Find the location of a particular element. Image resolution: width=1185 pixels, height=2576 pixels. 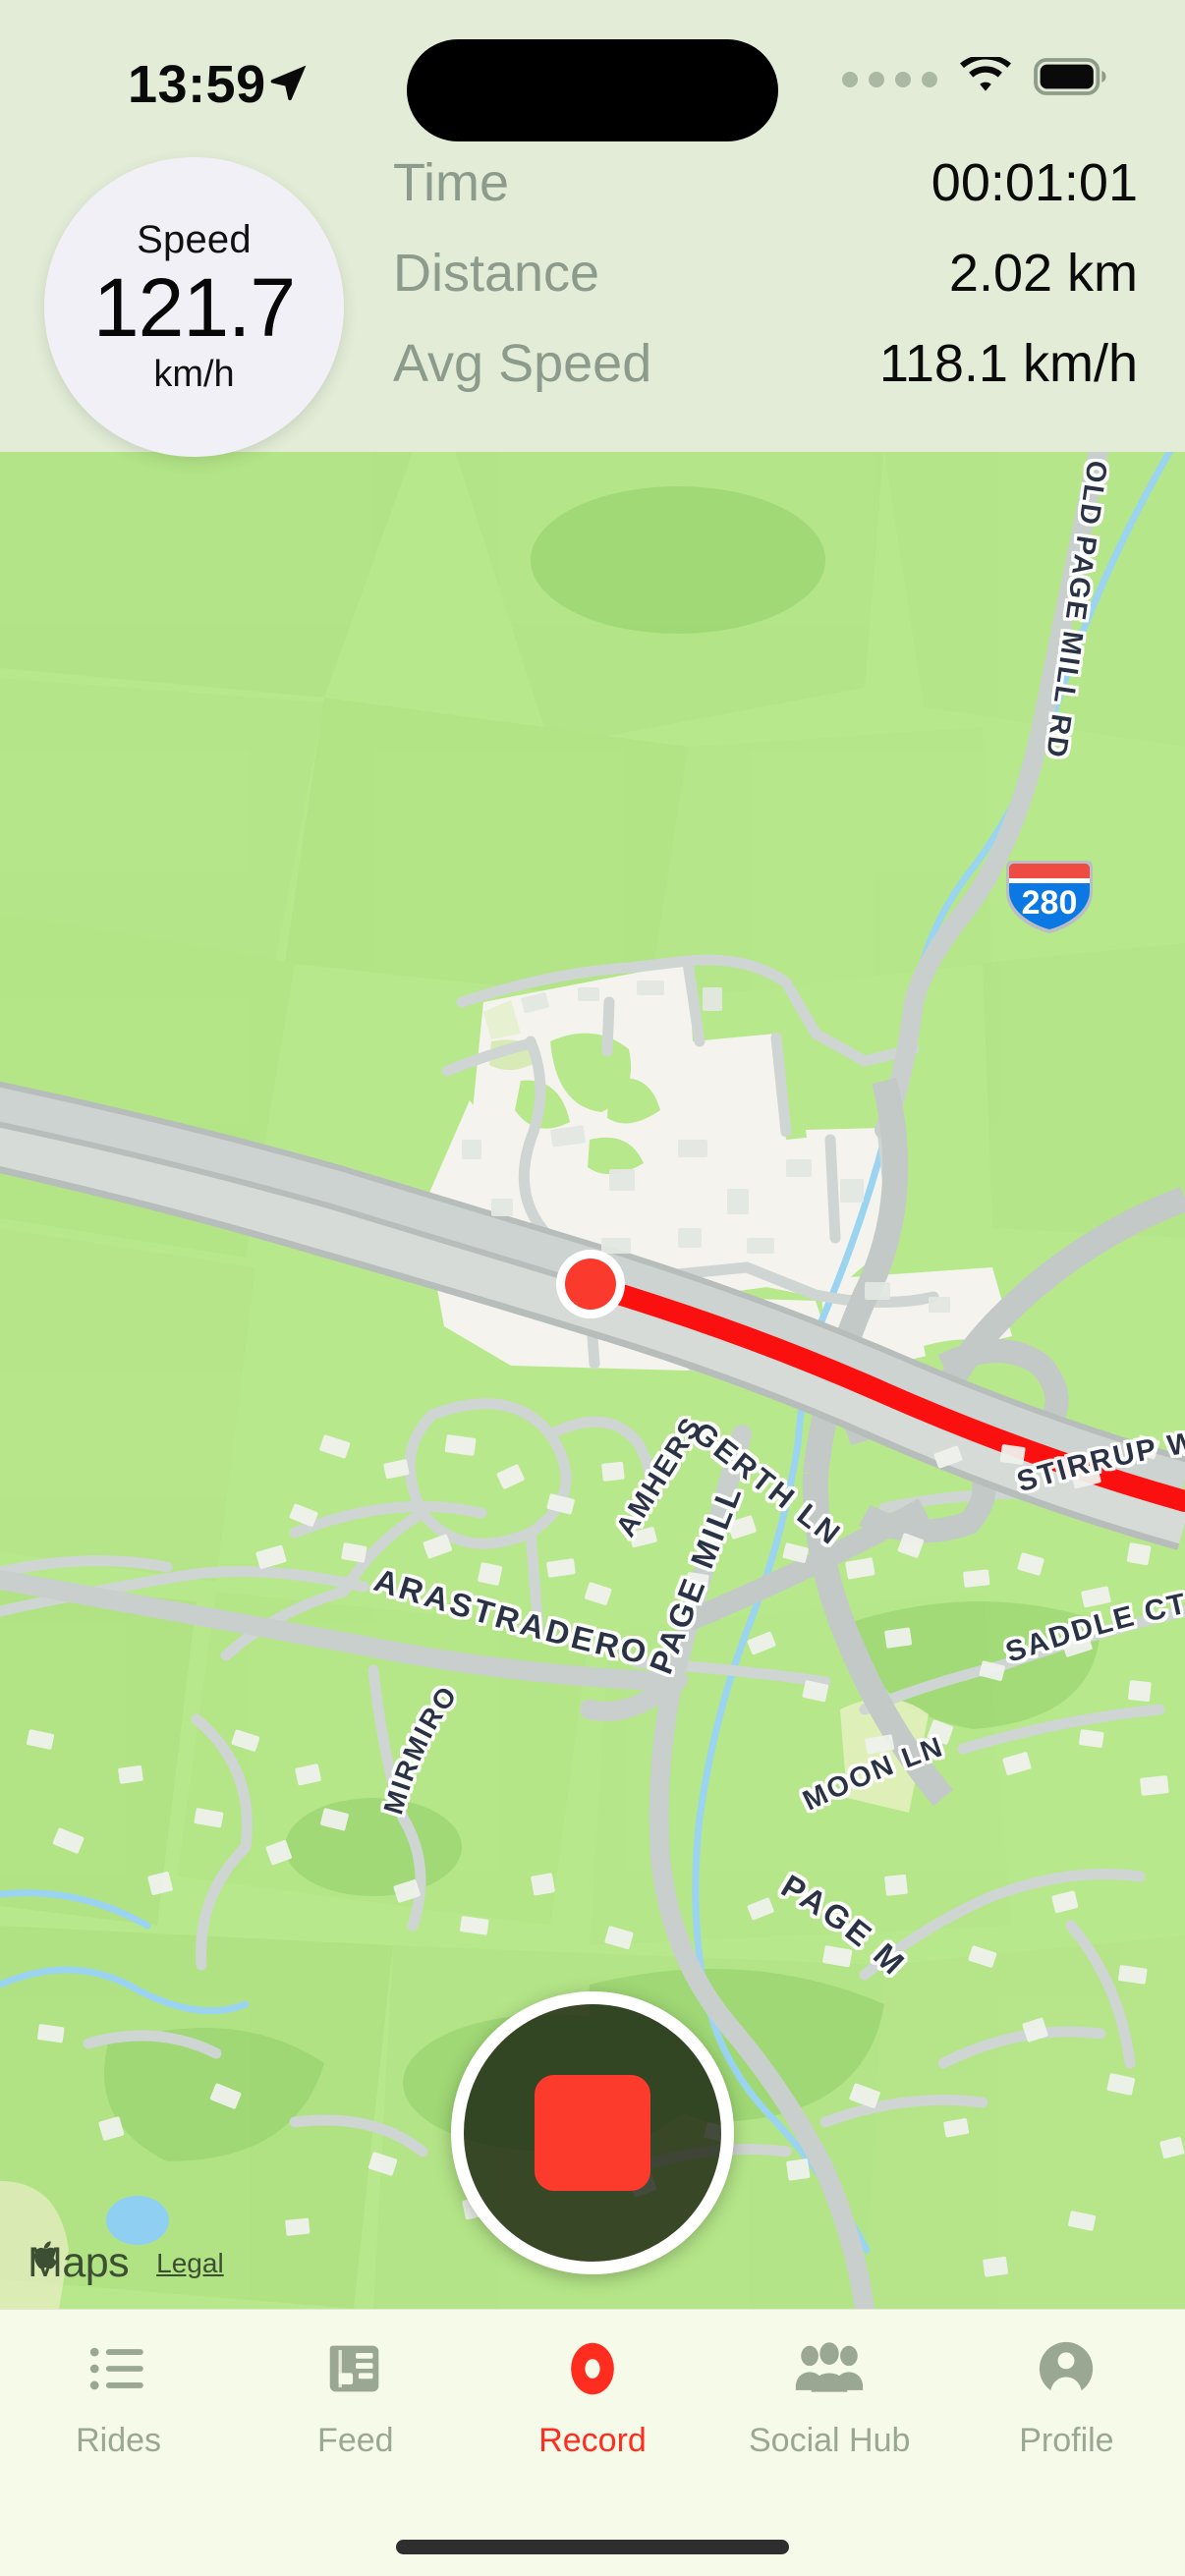

speed-value: 121.7 is located at coordinates (194, 308).